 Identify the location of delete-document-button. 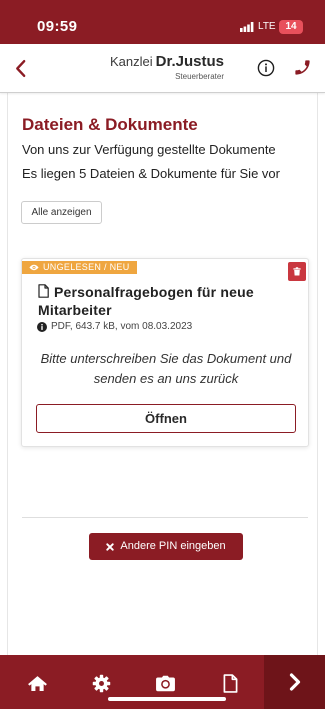
(297, 271).